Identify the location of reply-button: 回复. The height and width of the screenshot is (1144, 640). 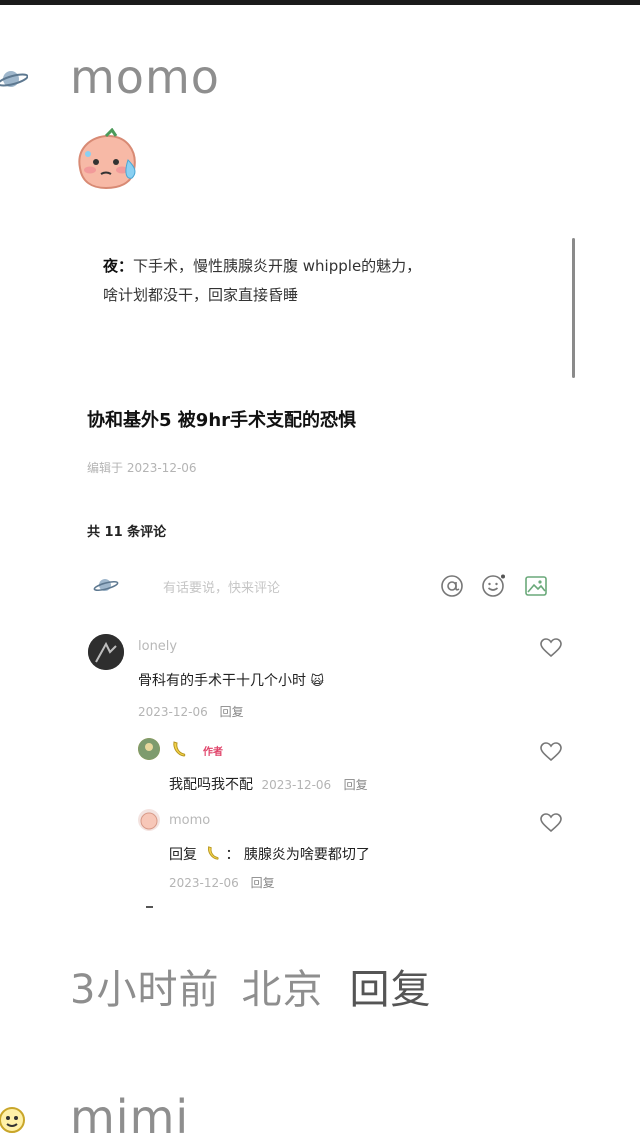
(390, 990).